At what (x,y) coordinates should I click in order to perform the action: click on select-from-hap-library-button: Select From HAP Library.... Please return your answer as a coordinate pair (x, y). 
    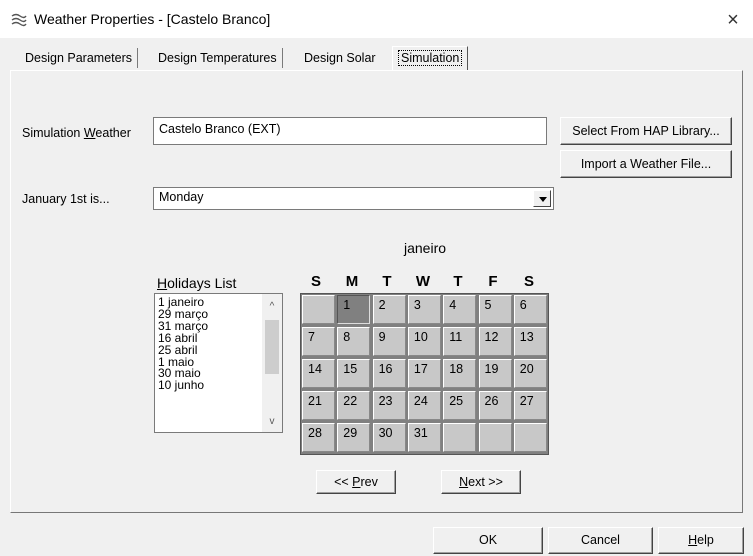
    Looking at the image, I should click on (646, 131).